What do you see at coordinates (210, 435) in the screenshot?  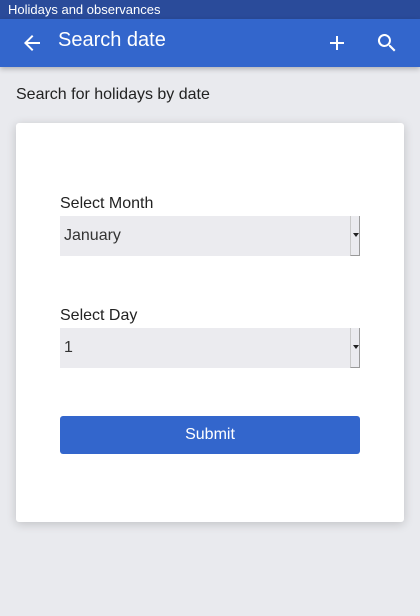 I see `submit-button: Submit` at bounding box center [210, 435].